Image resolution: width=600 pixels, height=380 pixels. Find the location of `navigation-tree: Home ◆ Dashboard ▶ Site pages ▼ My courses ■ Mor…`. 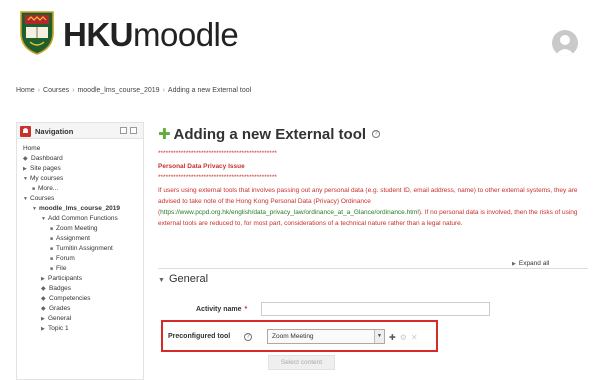

navigation-tree: Home ◆ Dashboard ▶ Site pages ▼ My courses ■ Mor… is located at coordinates (80, 236).